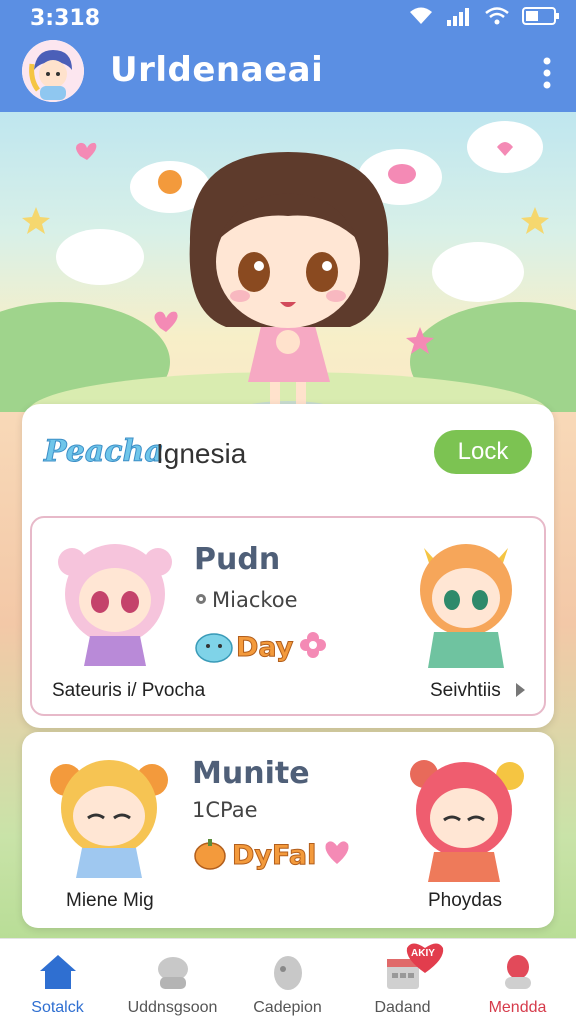  I want to click on battery-icon, so click(540, 16).